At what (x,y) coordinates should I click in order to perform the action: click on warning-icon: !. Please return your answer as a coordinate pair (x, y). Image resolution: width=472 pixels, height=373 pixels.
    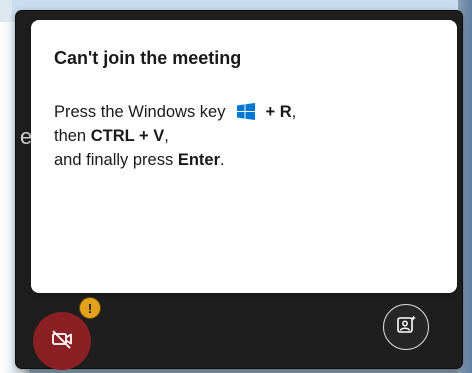
    Looking at the image, I should click on (90, 308).